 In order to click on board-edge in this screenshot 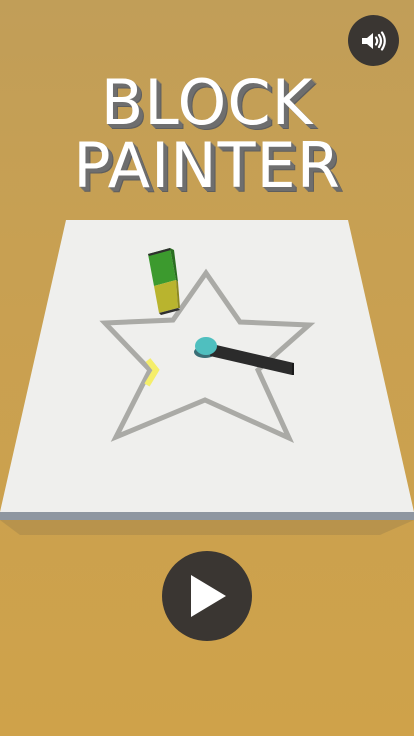, I will do `click(207, 516)`.